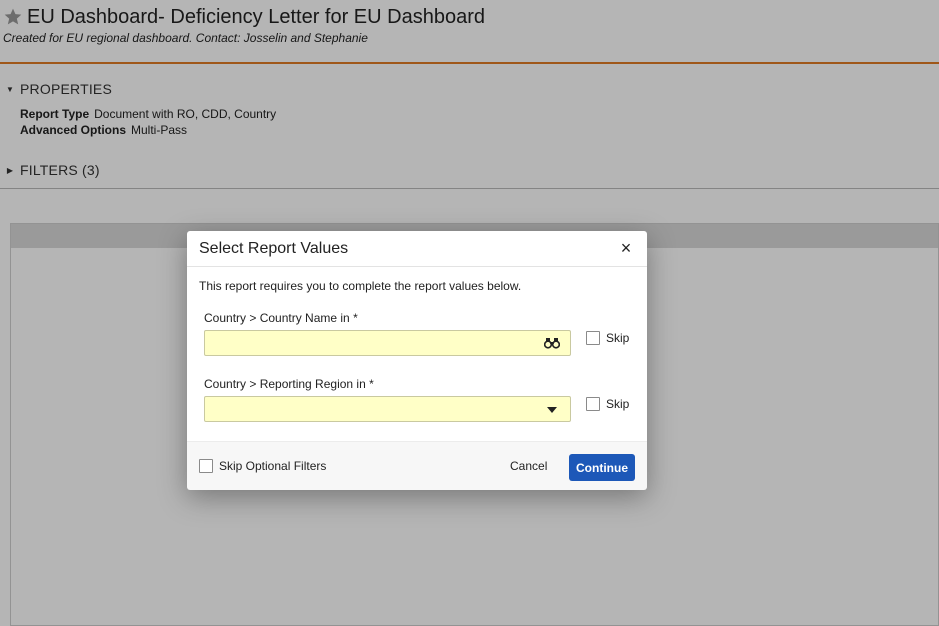  I want to click on dialog-footer: Skip Optional Filters Cancel Continue, so click(417, 465).